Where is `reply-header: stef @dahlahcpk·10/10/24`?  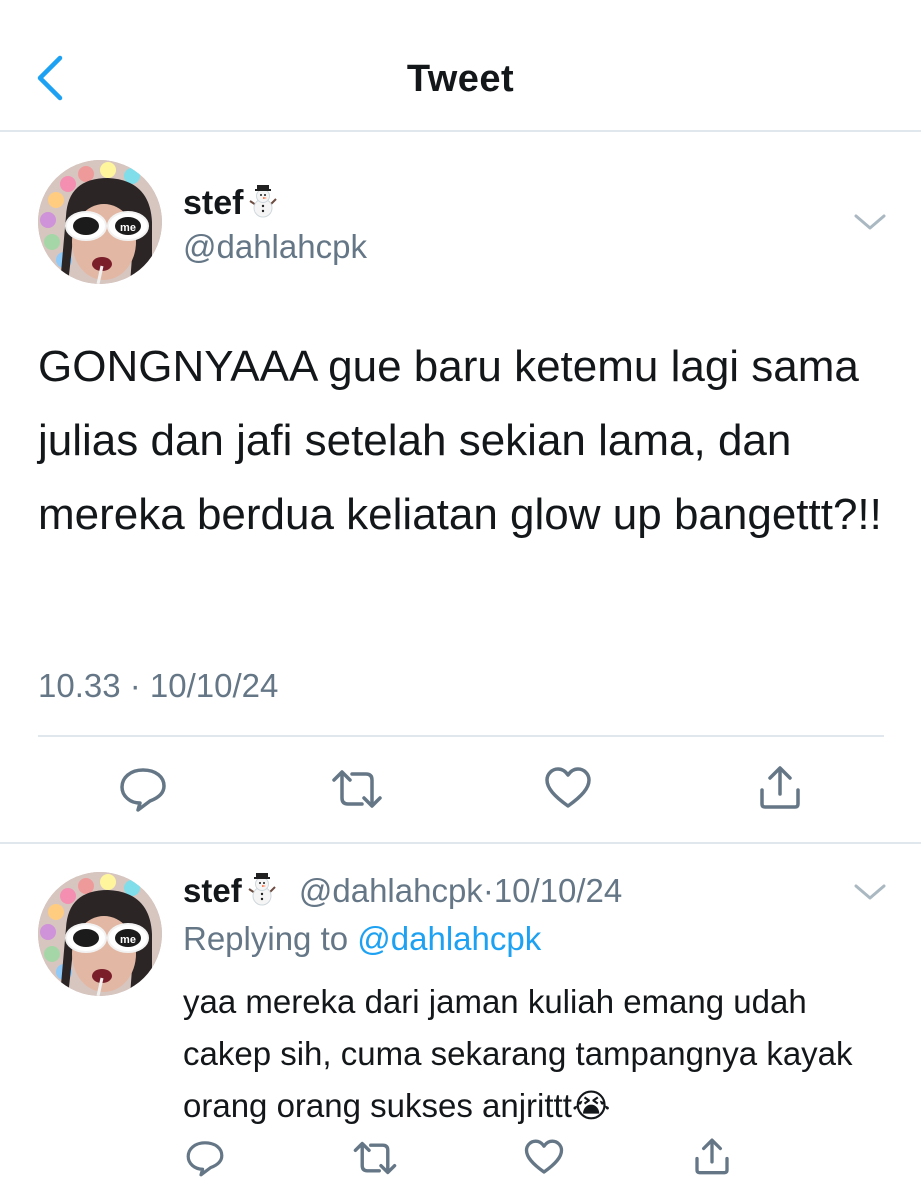
reply-header: stef @dahlahcpk·10/10/24 is located at coordinates (402, 893).